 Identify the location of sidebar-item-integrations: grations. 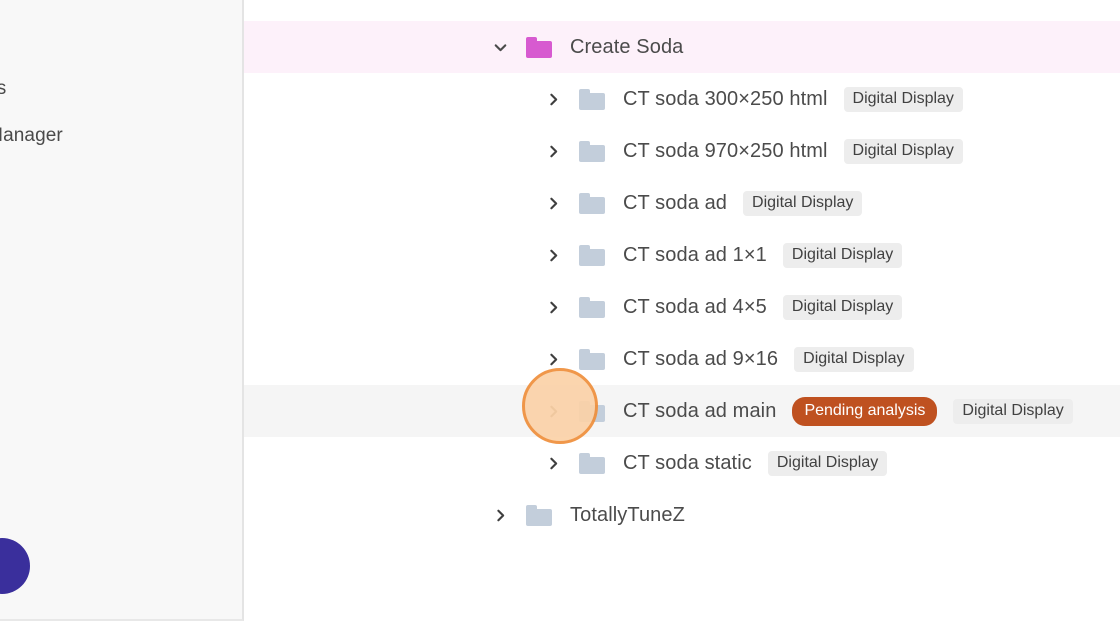
(3, 89).